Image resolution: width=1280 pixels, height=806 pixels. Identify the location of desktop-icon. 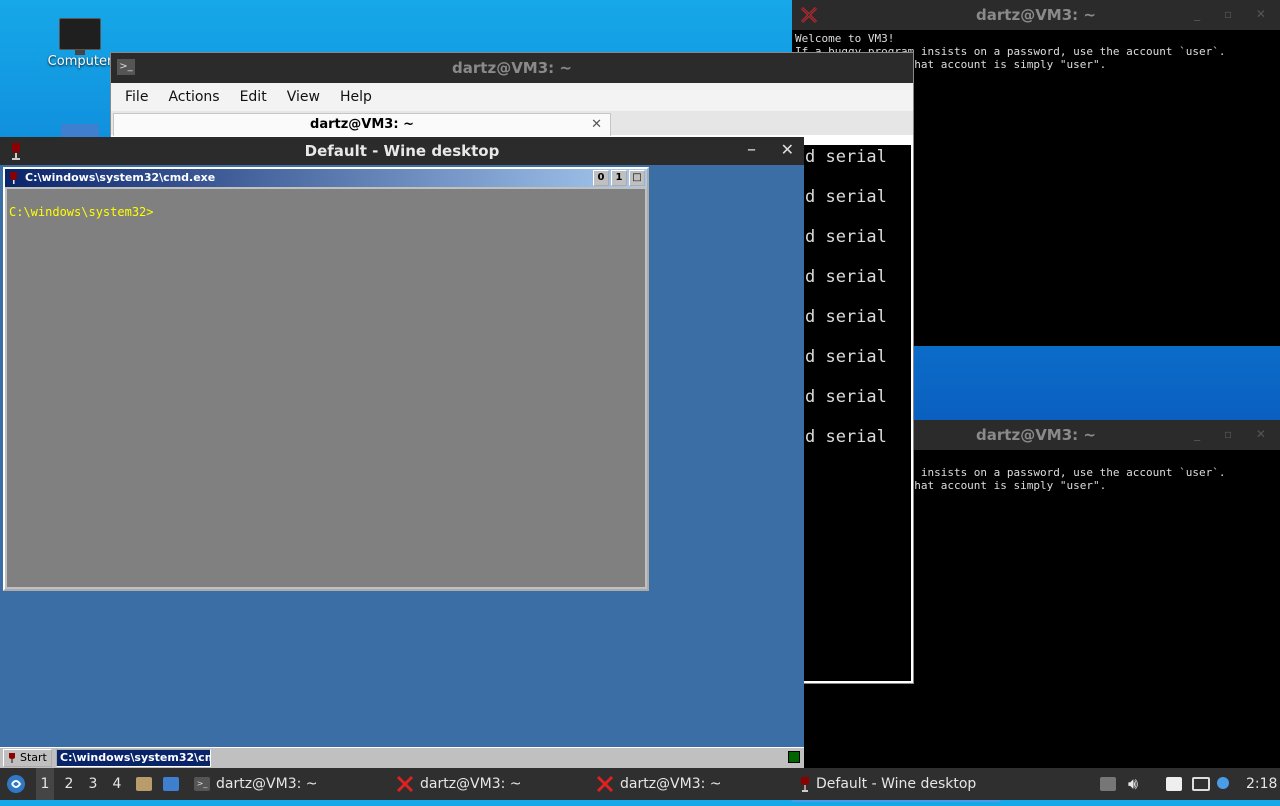
(171, 784).